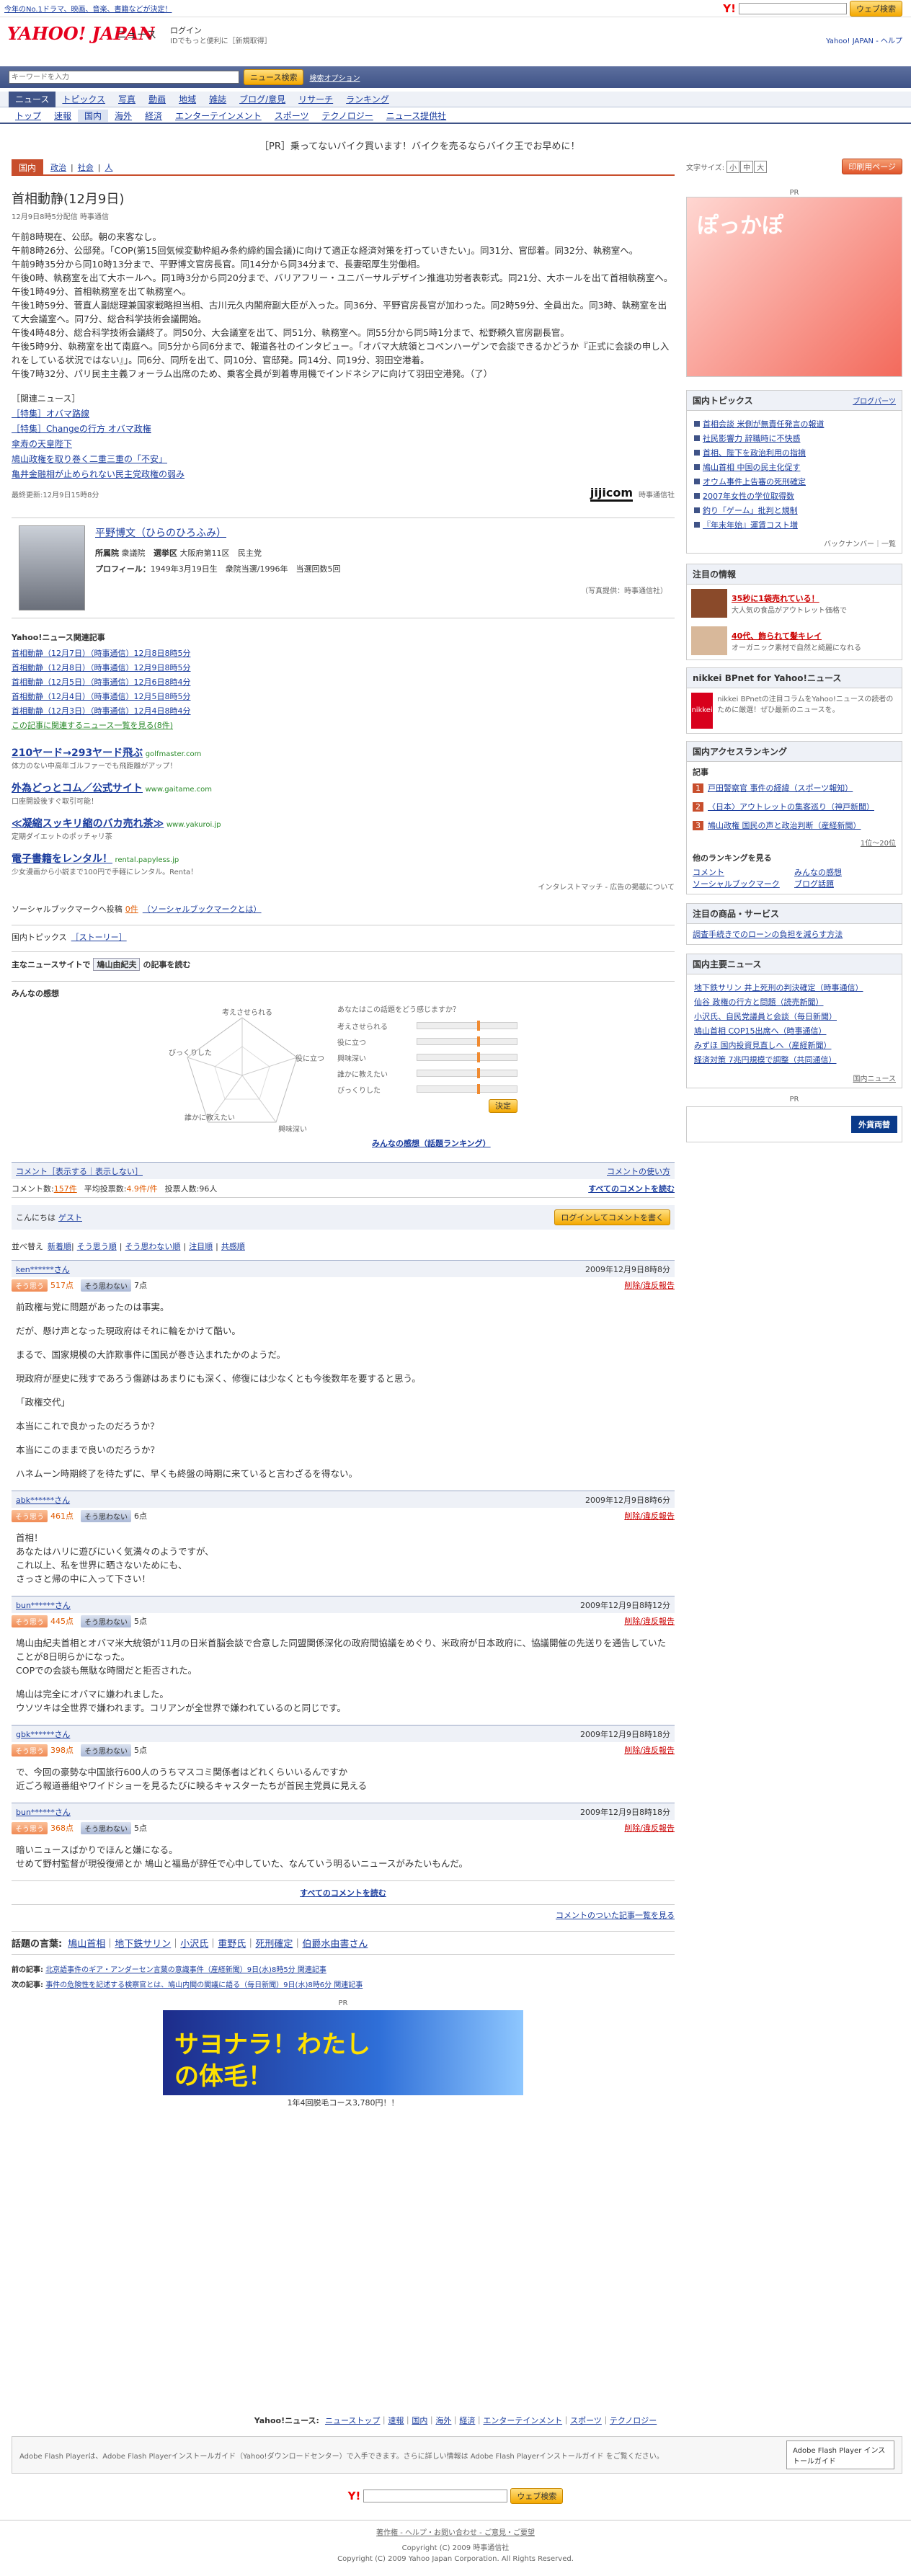 The height and width of the screenshot is (2576, 911). I want to click on main-site-keyword: 鳩山由紀夫, so click(117, 965).